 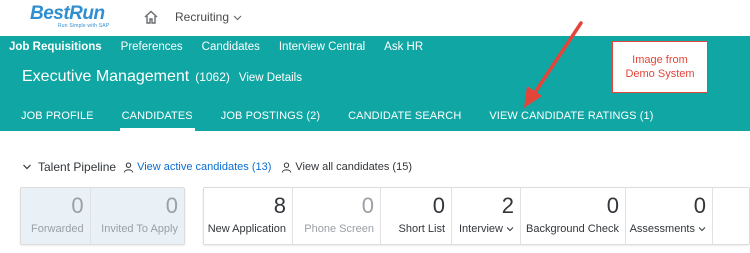 What do you see at coordinates (56, 216) in the screenshot?
I see `status-tile-forwarded: 0 Forwarded` at bounding box center [56, 216].